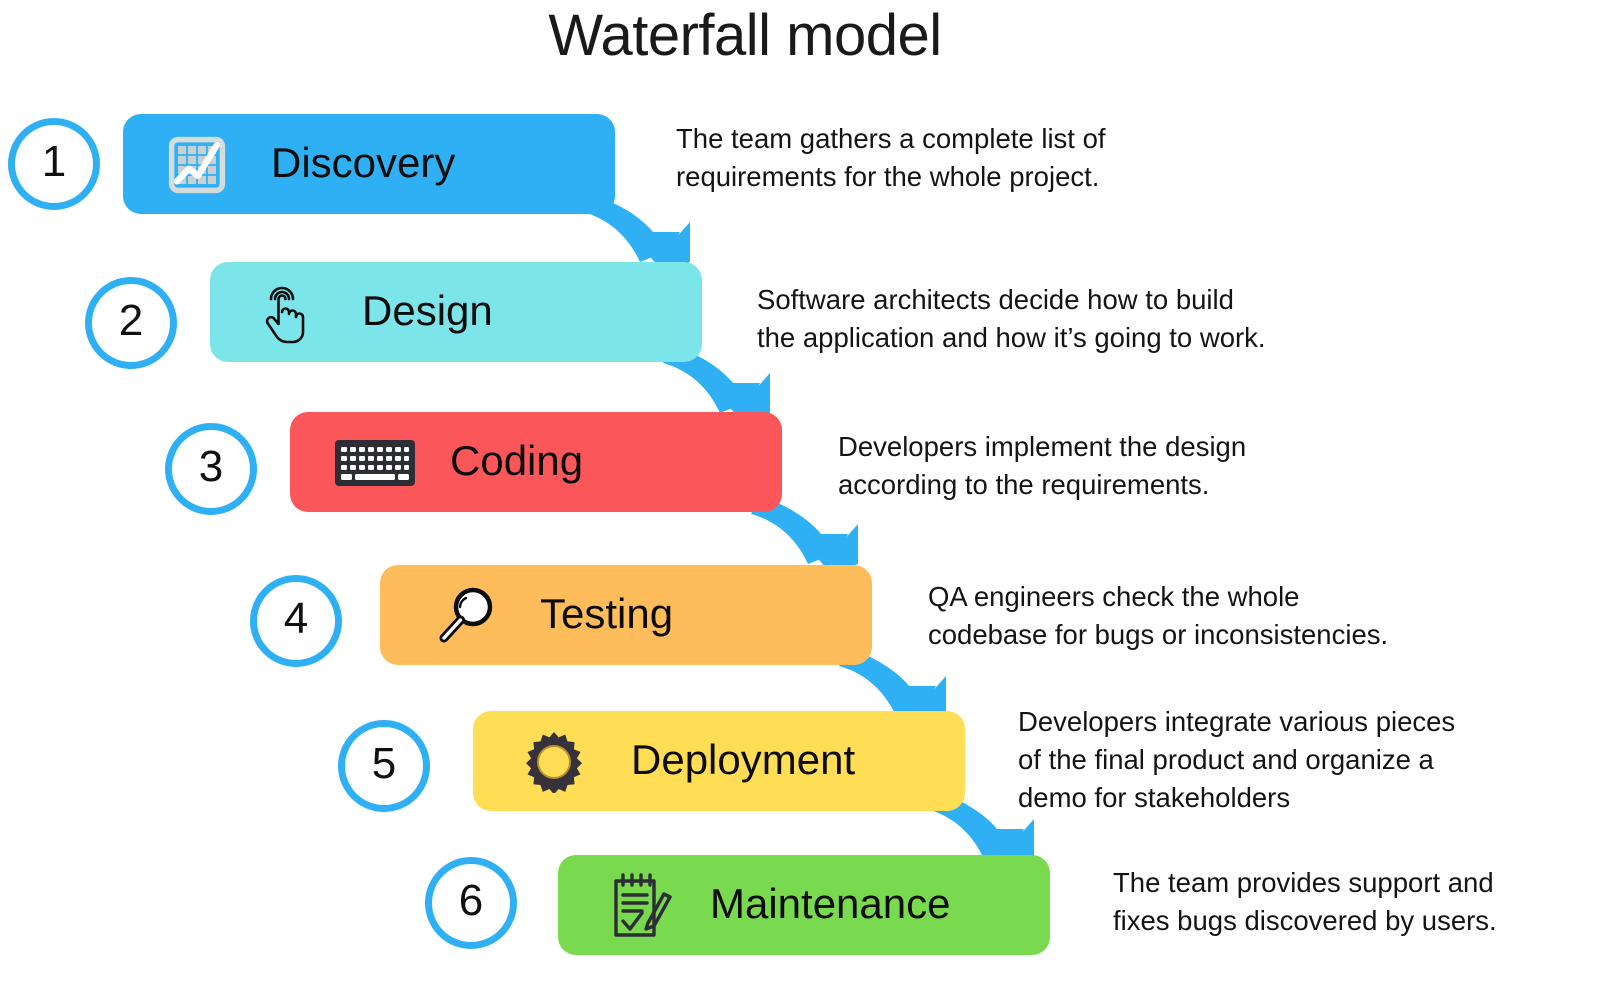  Describe the element at coordinates (471, 900) in the screenshot. I see `step-number-6-label: 6` at that location.